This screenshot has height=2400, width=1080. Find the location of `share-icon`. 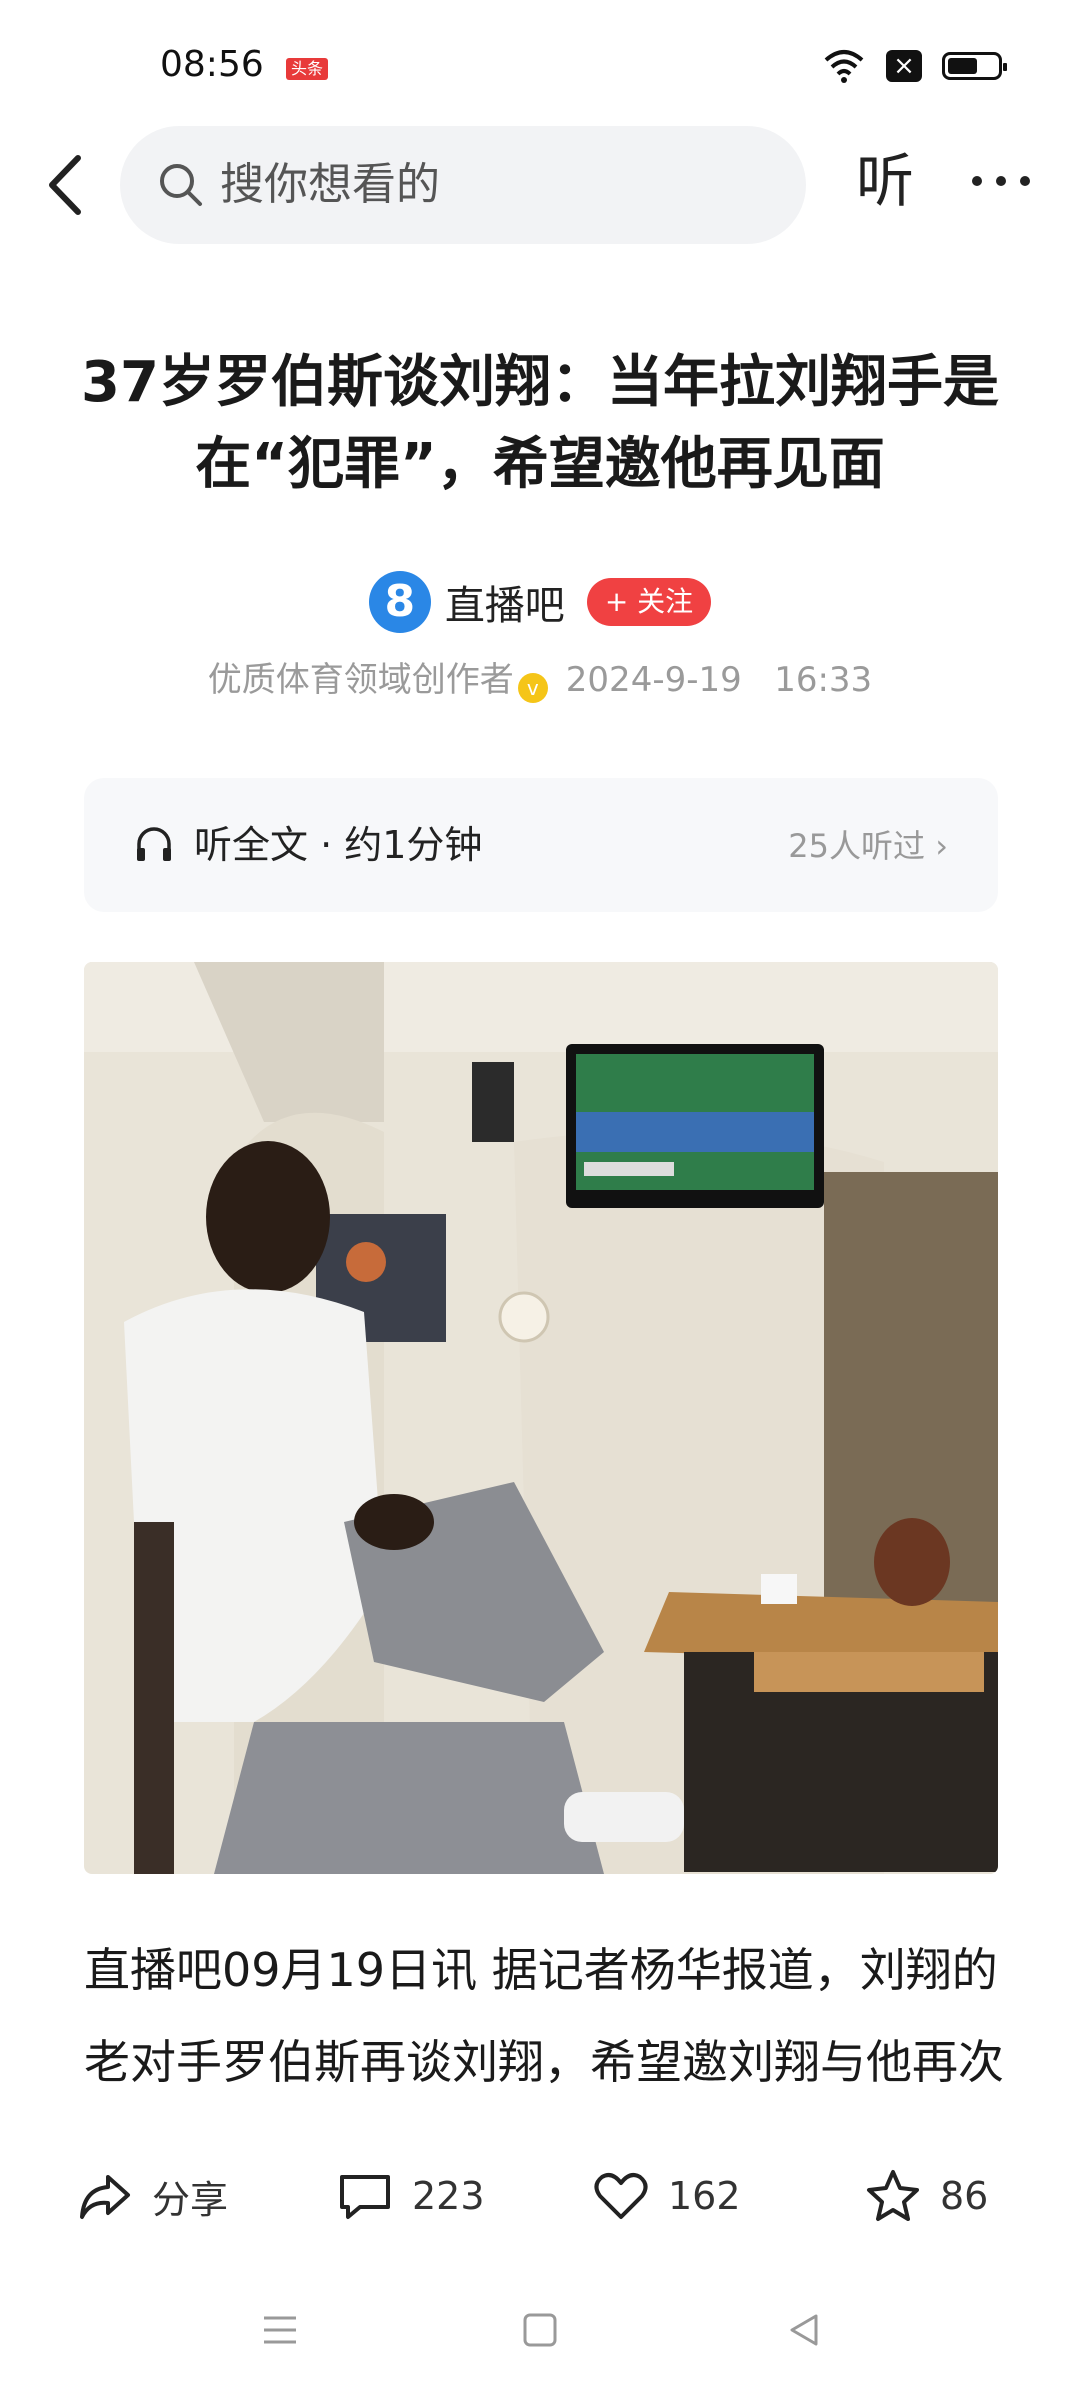

share-icon is located at coordinates (105, 2197).